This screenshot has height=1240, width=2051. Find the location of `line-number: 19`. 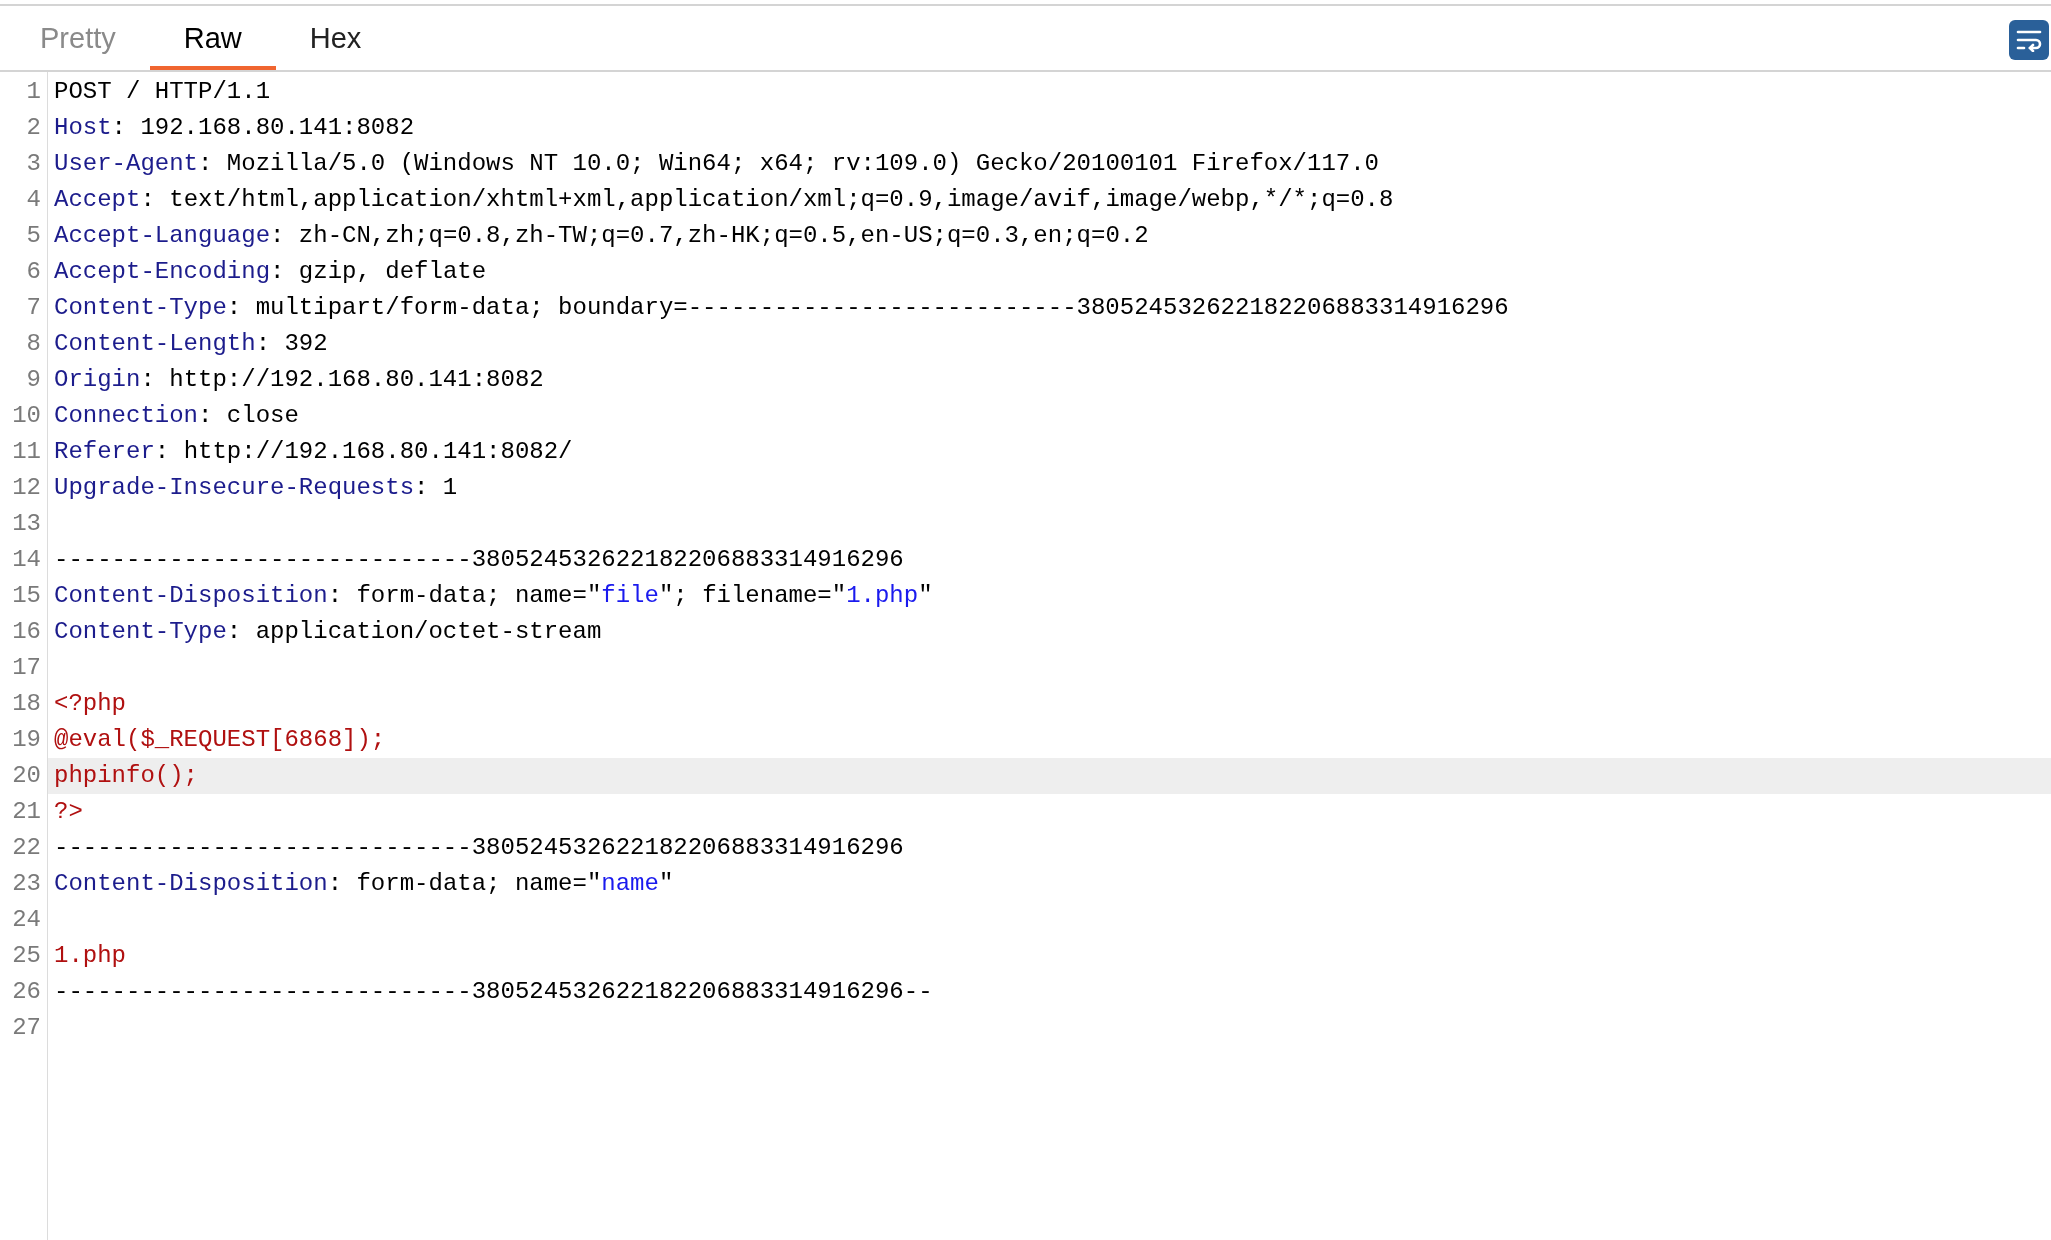

line-number: 19 is located at coordinates (26, 740).